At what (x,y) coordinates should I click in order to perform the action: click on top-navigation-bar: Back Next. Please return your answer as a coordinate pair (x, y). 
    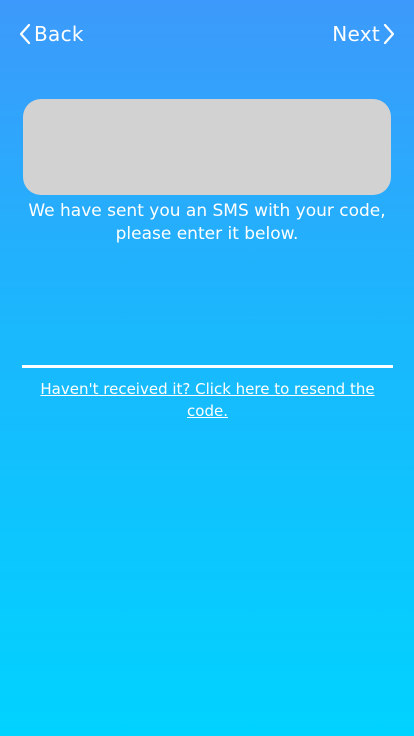
    Looking at the image, I should click on (207, 33).